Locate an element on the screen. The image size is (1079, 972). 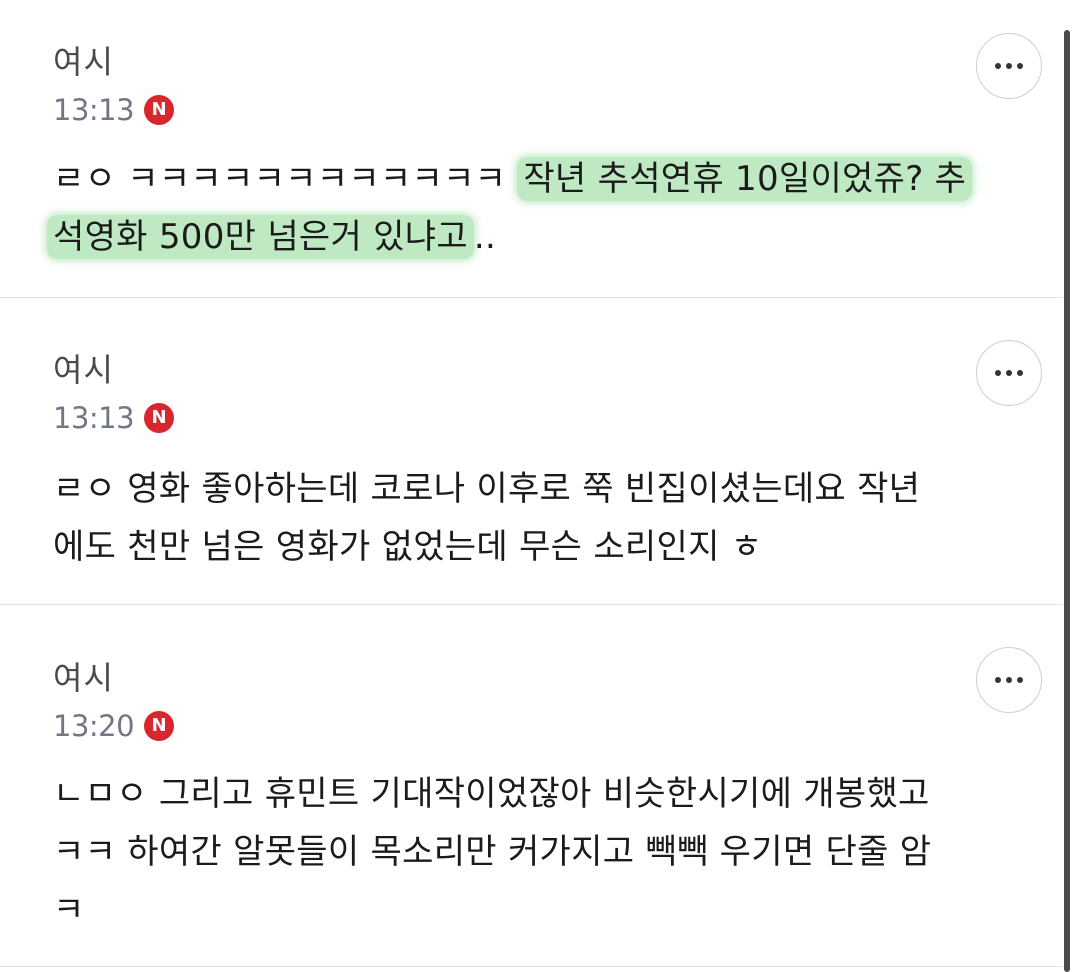
comment-body-line: ㄴㅁㅇ 그리고 휴민트 기대작이었잖아 비슷한시기에 개봉했고 is located at coordinates (491, 794).